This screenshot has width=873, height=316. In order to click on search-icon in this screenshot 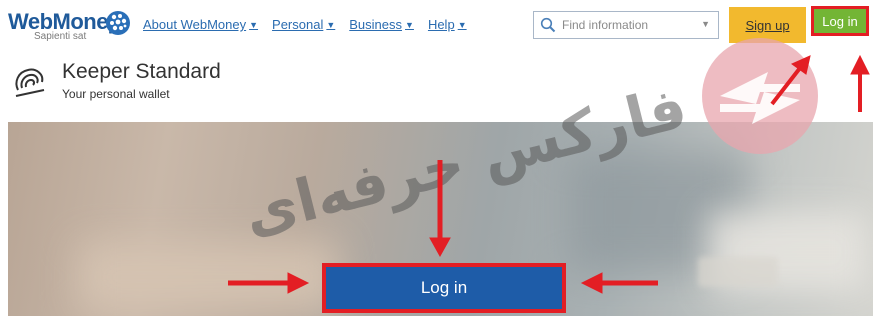, I will do `click(548, 25)`.